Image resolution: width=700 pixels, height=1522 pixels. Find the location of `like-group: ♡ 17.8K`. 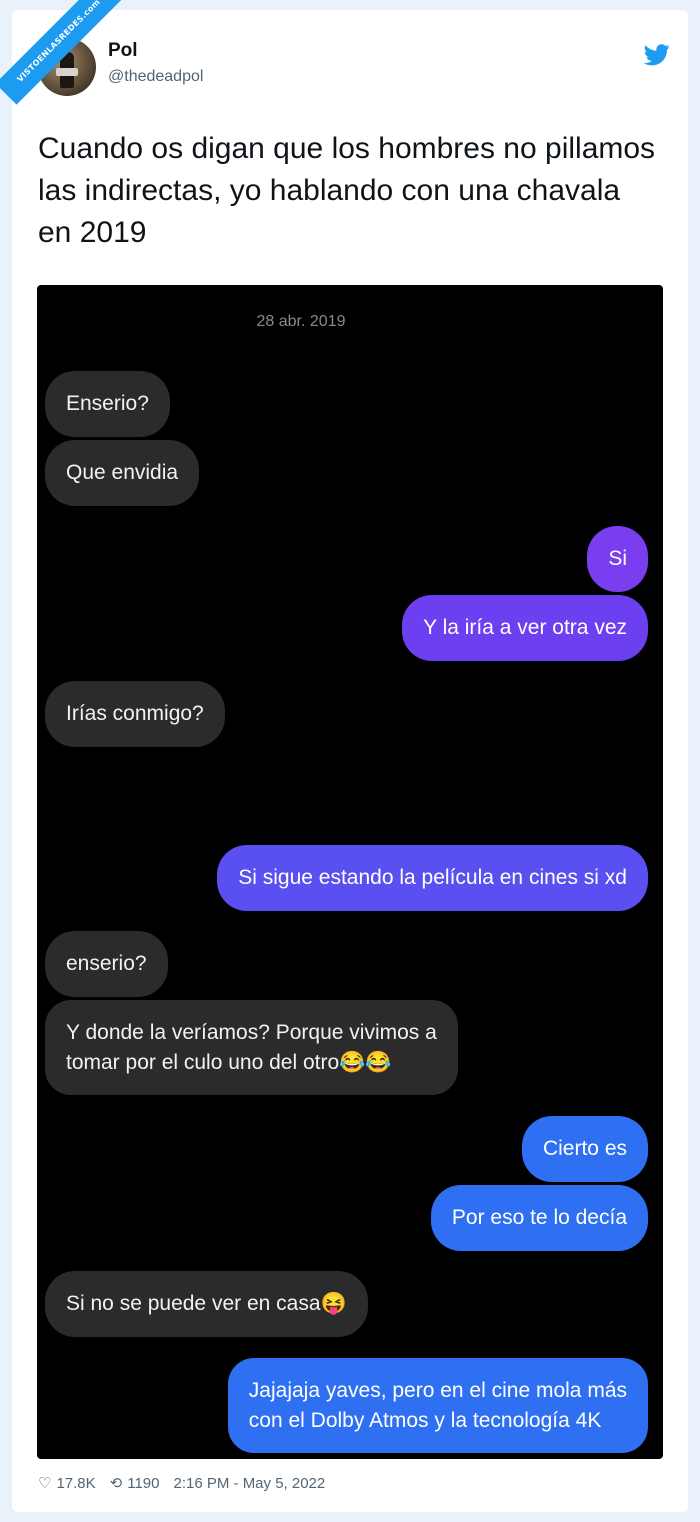

like-group: ♡ 17.8K is located at coordinates (67, 1483).